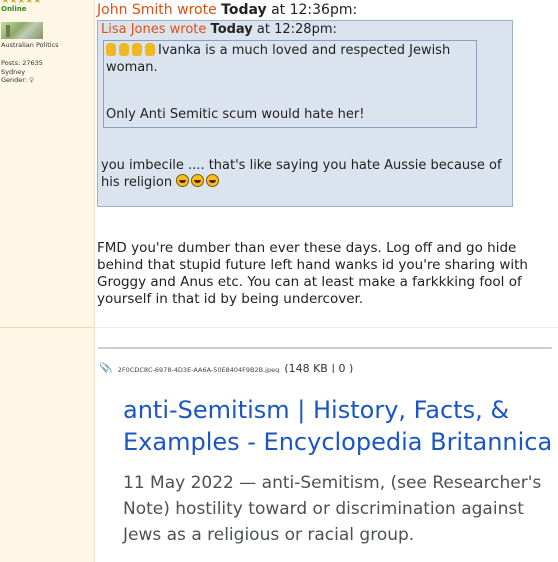 The height and width of the screenshot is (562, 558). What do you see at coordinates (157, 10) in the screenshot?
I see `quote-author-link: John Smith wrote` at bounding box center [157, 10].